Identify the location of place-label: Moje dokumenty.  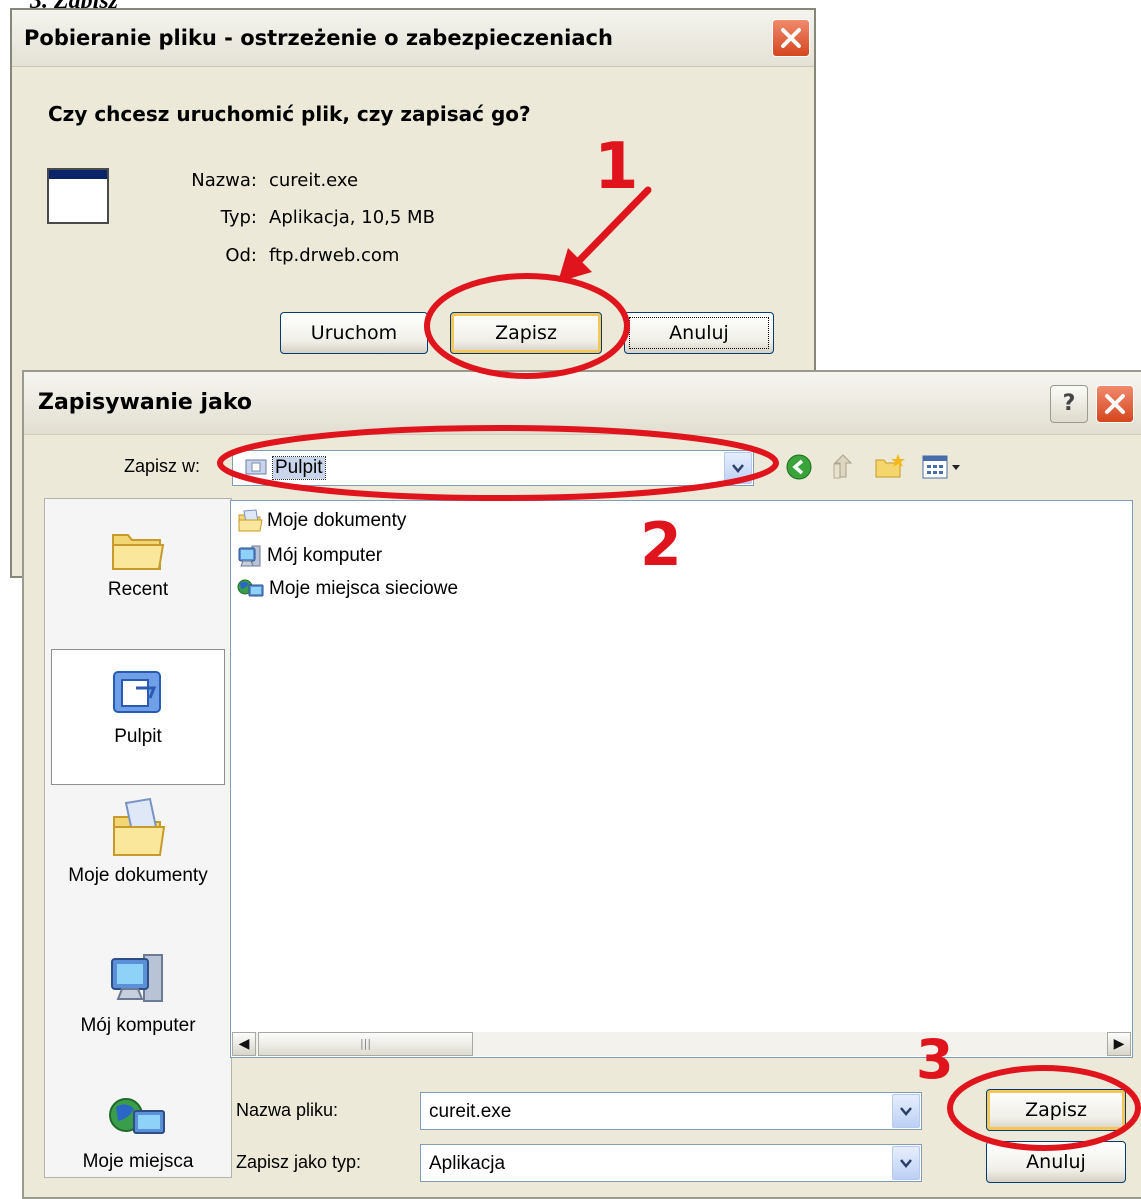
(138, 875).